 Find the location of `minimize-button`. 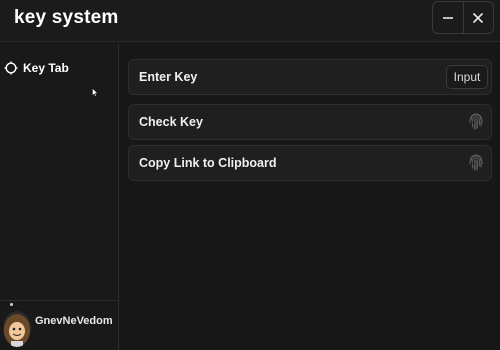

minimize-button is located at coordinates (448, 17).